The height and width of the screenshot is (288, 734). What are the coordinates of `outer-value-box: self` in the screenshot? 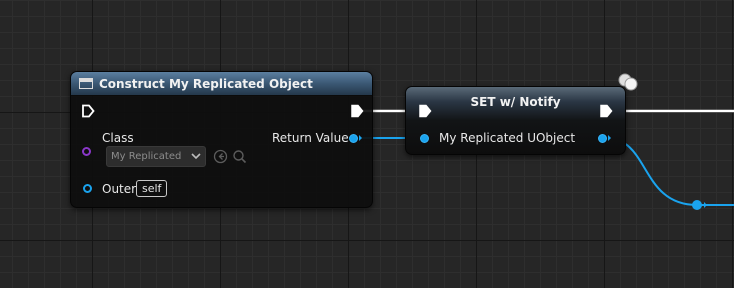 It's located at (152, 188).